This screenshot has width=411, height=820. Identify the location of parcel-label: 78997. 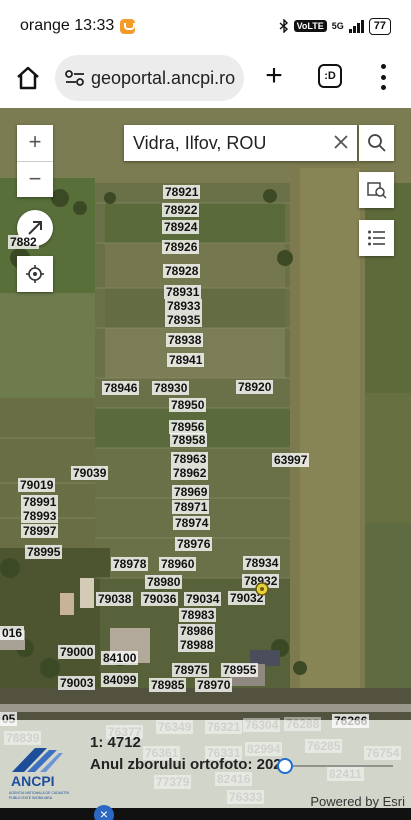
(40, 531).